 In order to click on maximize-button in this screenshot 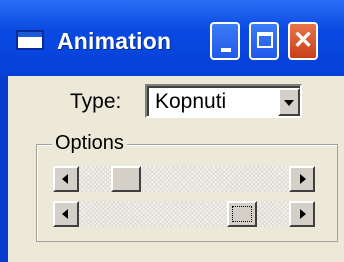, I will do `click(264, 41)`.